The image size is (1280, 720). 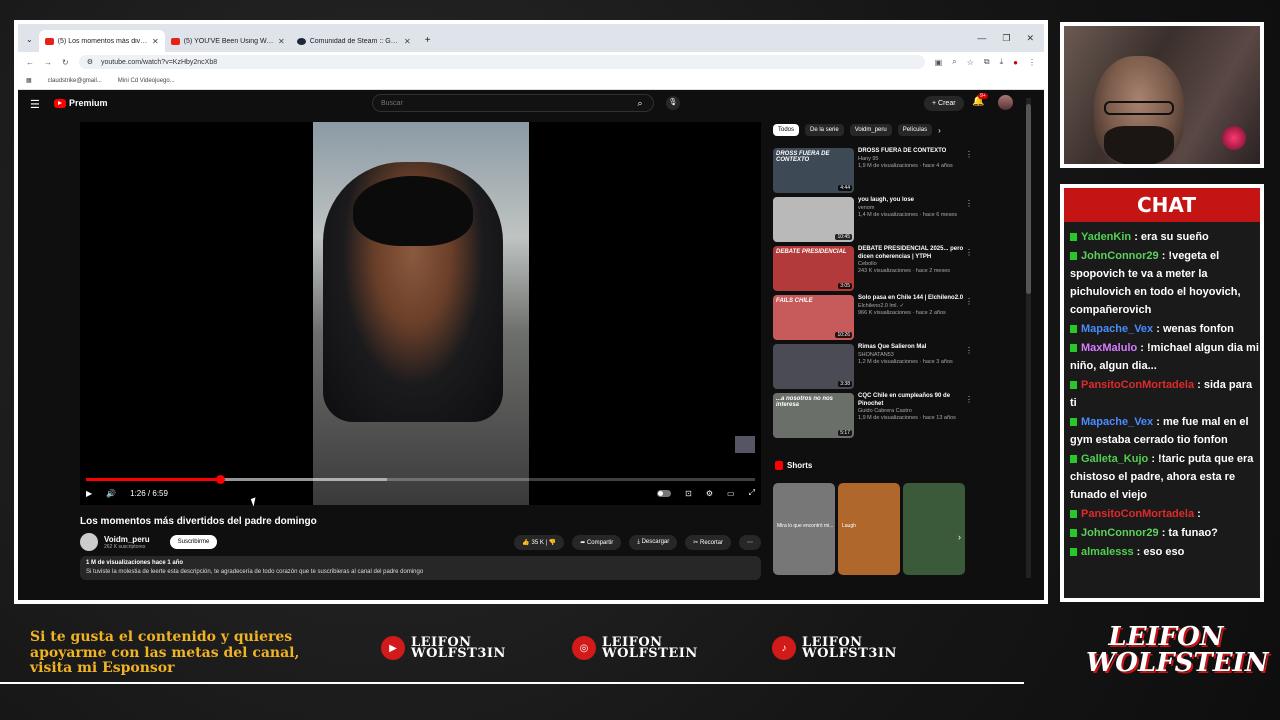 I want to click on recommendation-channel: Hany 95, so click(x=915, y=159).